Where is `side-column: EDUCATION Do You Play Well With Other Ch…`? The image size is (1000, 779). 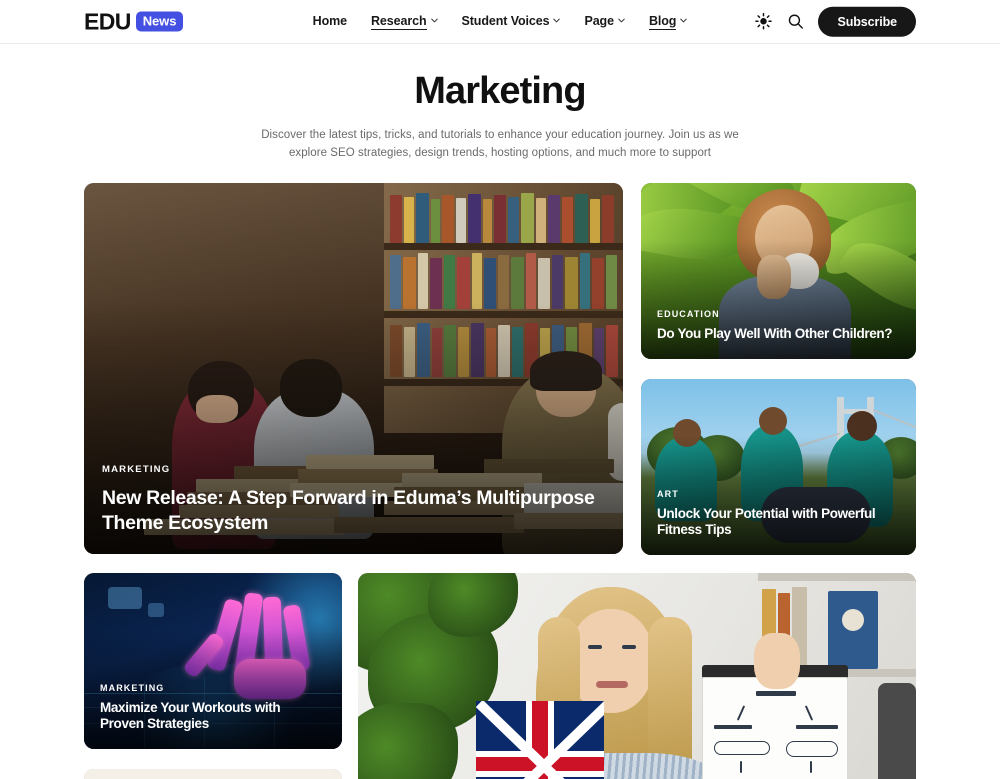 side-column: EDUCATION Do You Play Well With Other Ch… is located at coordinates (778, 369).